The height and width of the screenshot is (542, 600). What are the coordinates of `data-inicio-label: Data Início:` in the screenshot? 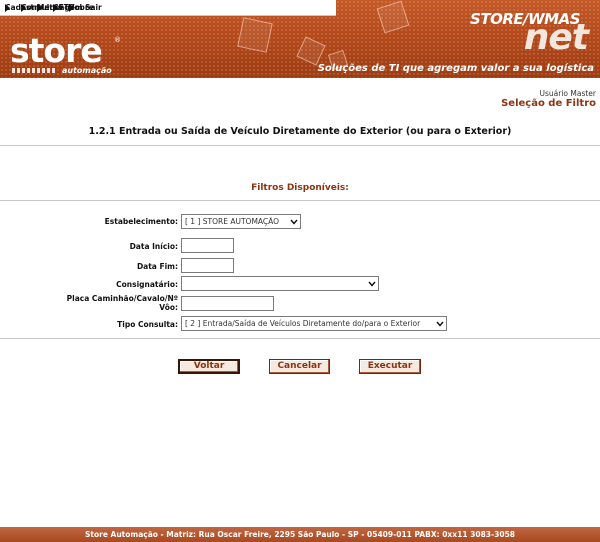 It's located at (153, 246).